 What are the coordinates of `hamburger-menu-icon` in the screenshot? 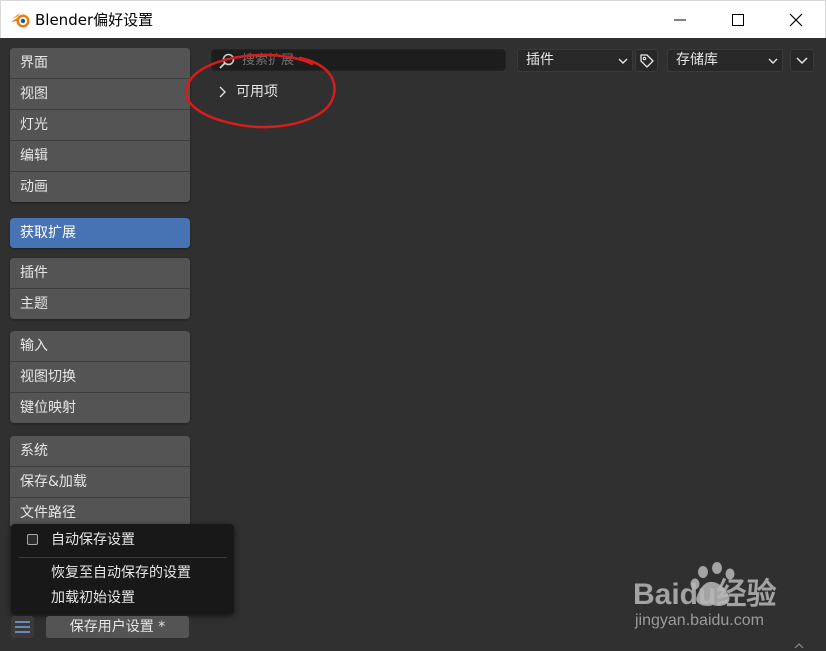 It's located at (22, 627).